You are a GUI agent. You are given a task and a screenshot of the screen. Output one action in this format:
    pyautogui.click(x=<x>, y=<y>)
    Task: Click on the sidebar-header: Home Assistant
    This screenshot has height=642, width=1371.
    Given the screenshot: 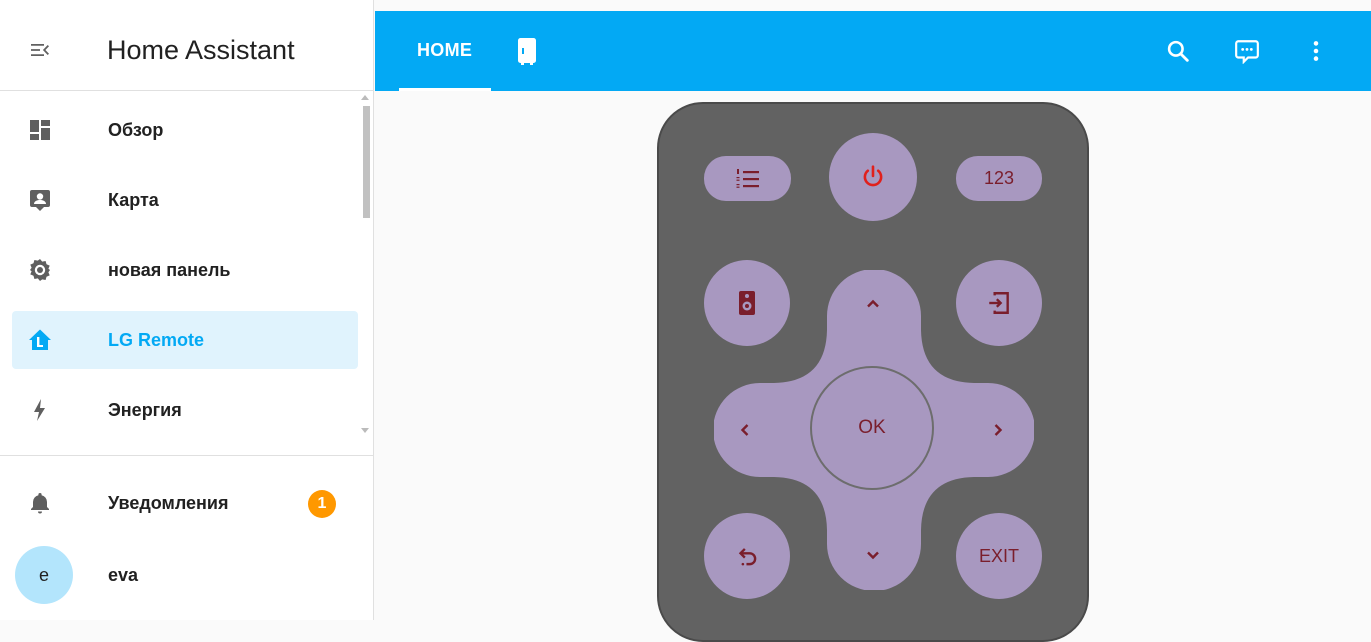 What is the action you would take?
    pyautogui.click(x=186, y=45)
    